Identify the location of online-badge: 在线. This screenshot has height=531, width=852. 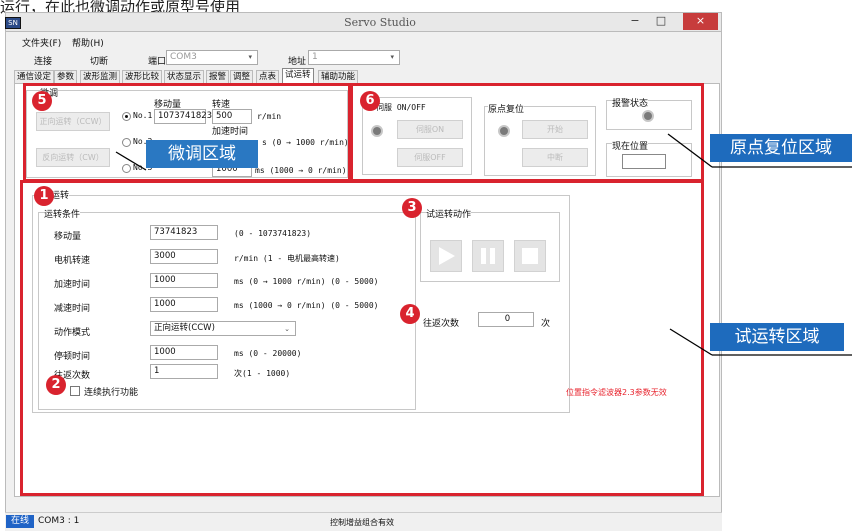
(20, 521).